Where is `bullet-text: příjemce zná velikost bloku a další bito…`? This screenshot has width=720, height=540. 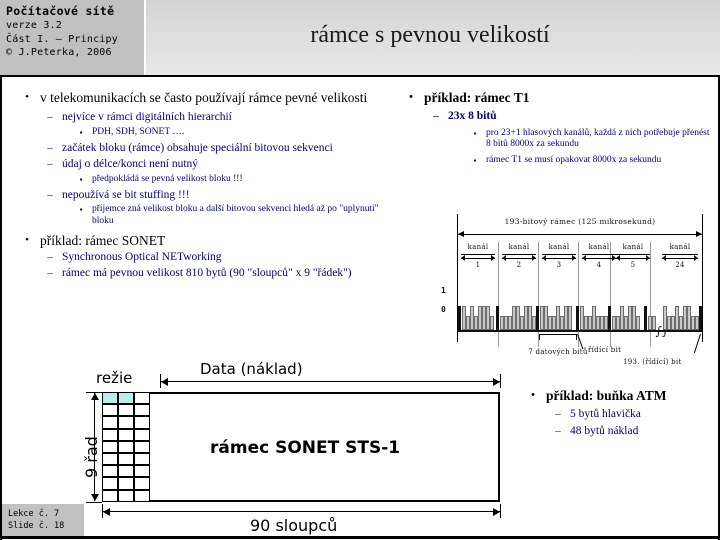 bullet-text: příjemce zná velikost bloku a další bito… is located at coordinates (235, 215).